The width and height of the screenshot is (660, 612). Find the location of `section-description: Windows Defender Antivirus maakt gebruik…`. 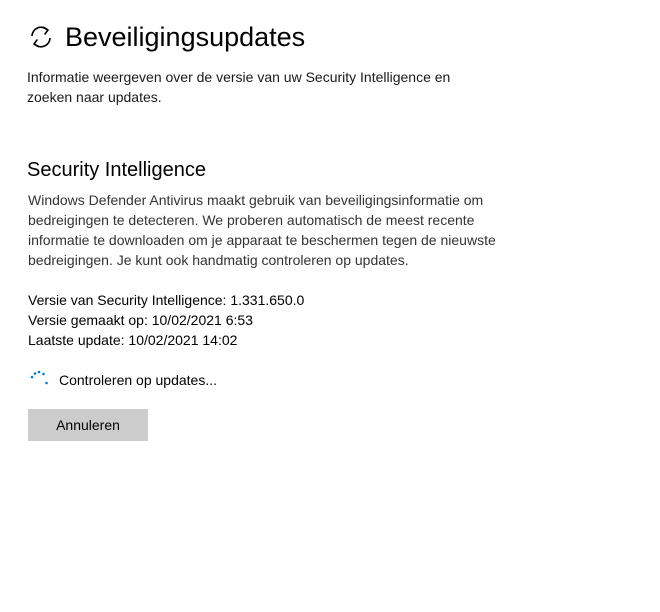

section-description: Windows Defender Antivirus maakt gebruik… is located at coordinates (262, 230).